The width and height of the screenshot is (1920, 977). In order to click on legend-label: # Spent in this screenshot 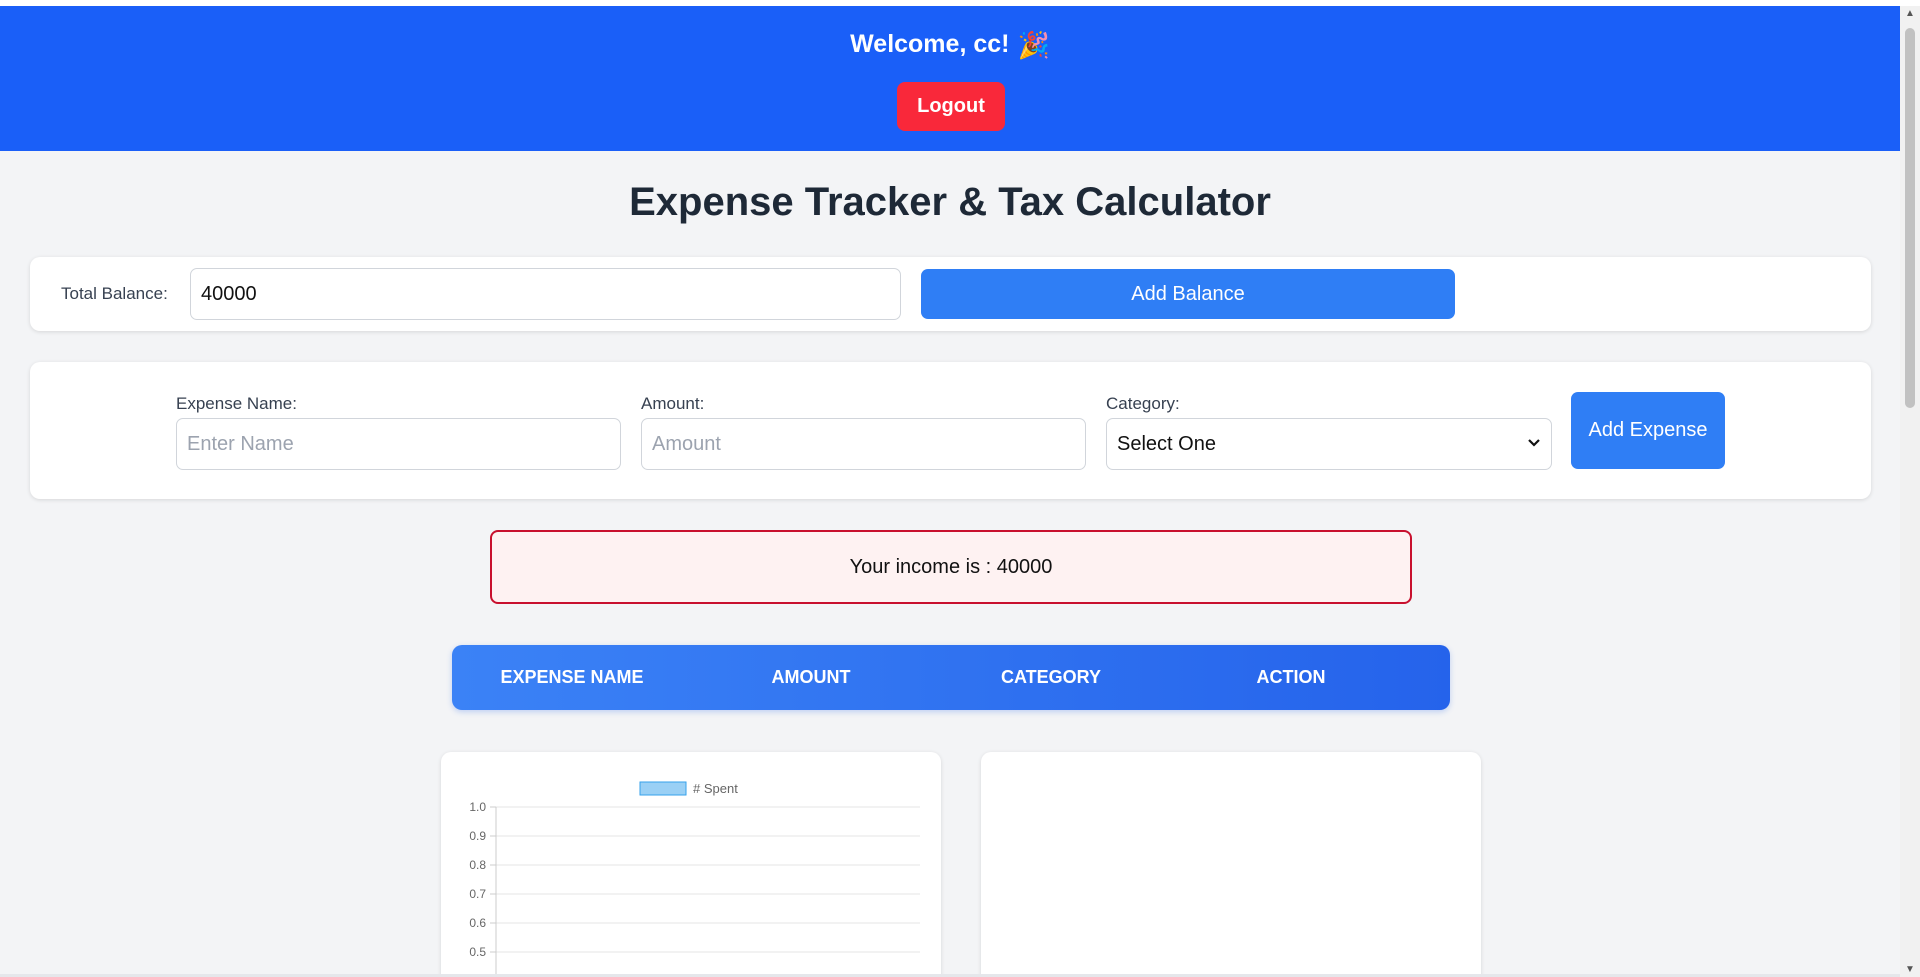, I will do `click(715, 788)`.